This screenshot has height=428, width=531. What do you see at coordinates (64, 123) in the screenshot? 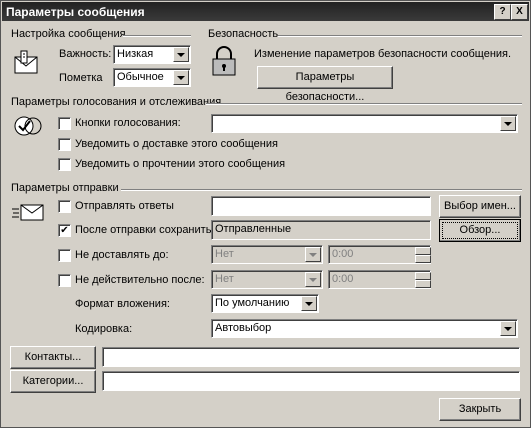
I see `voting-buttons-checkbox` at bounding box center [64, 123].